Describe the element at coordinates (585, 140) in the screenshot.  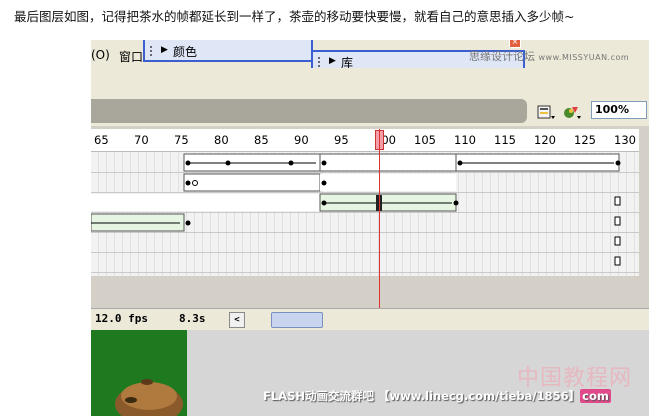
I see `ruler-label: 125` at that location.